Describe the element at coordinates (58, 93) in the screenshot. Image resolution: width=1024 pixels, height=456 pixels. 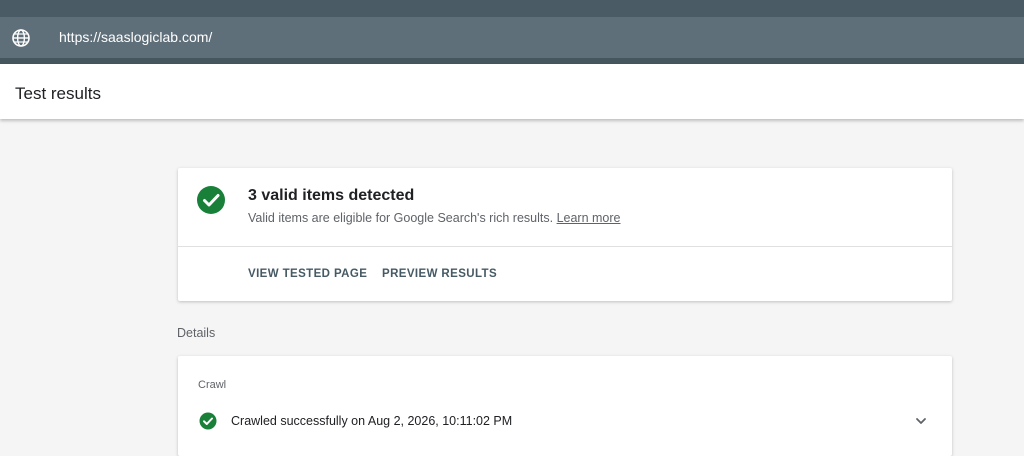
I see `page-title: Test results` at that location.